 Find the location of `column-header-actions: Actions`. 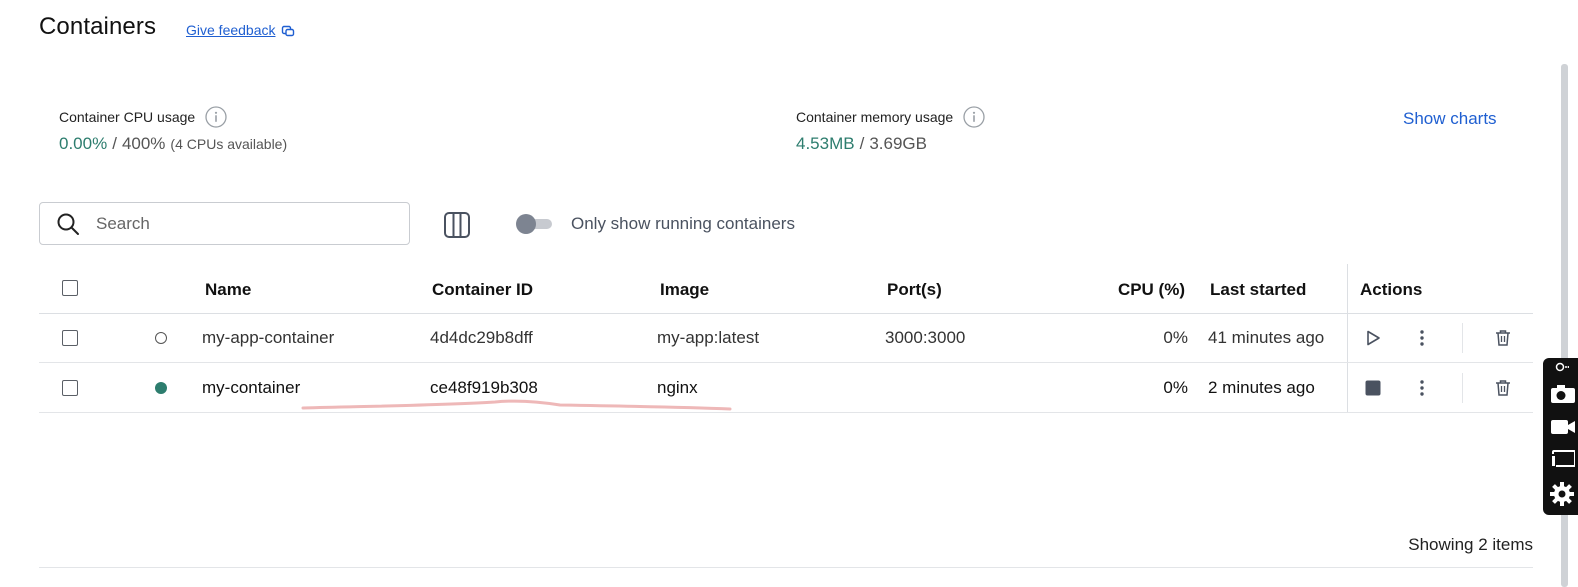

column-header-actions: Actions is located at coordinates (1391, 289).